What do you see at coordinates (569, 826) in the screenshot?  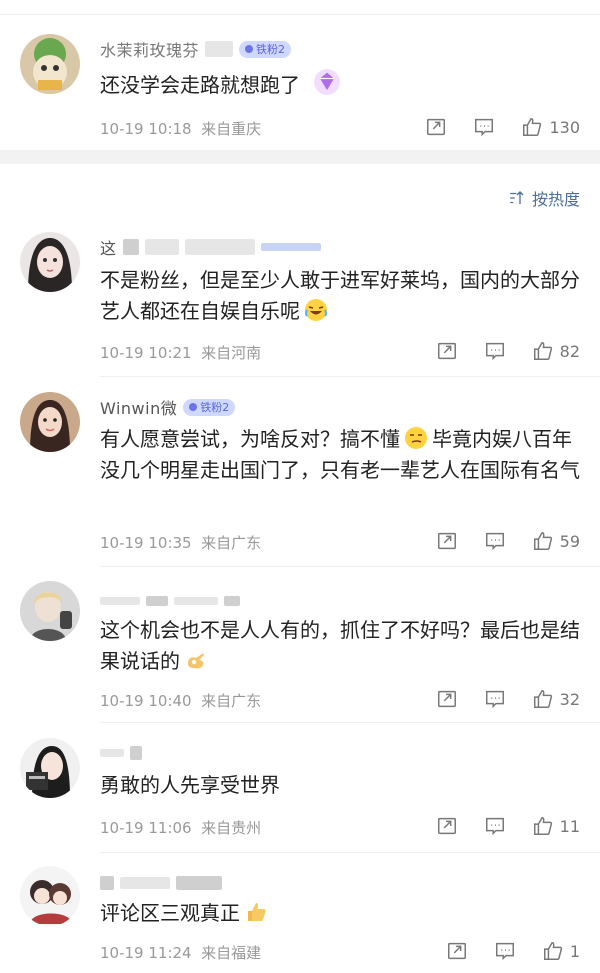 I see `like-count: 11` at bounding box center [569, 826].